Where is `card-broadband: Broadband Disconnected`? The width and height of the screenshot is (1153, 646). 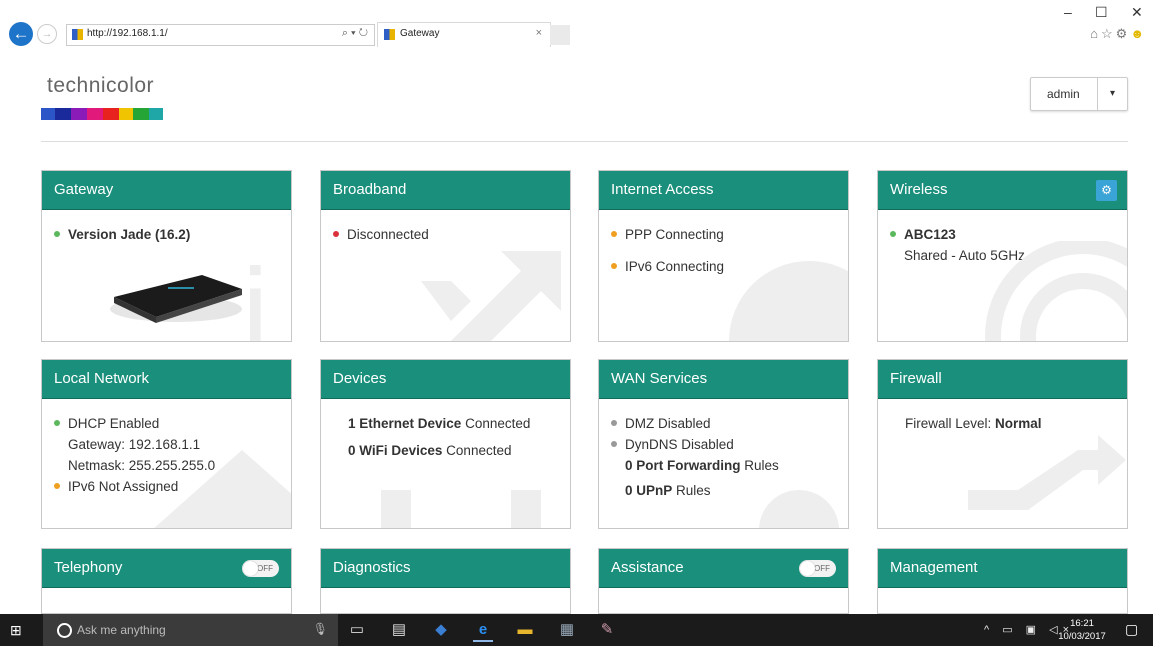
card-broadband: Broadband Disconnected is located at coordinates (445, 256).